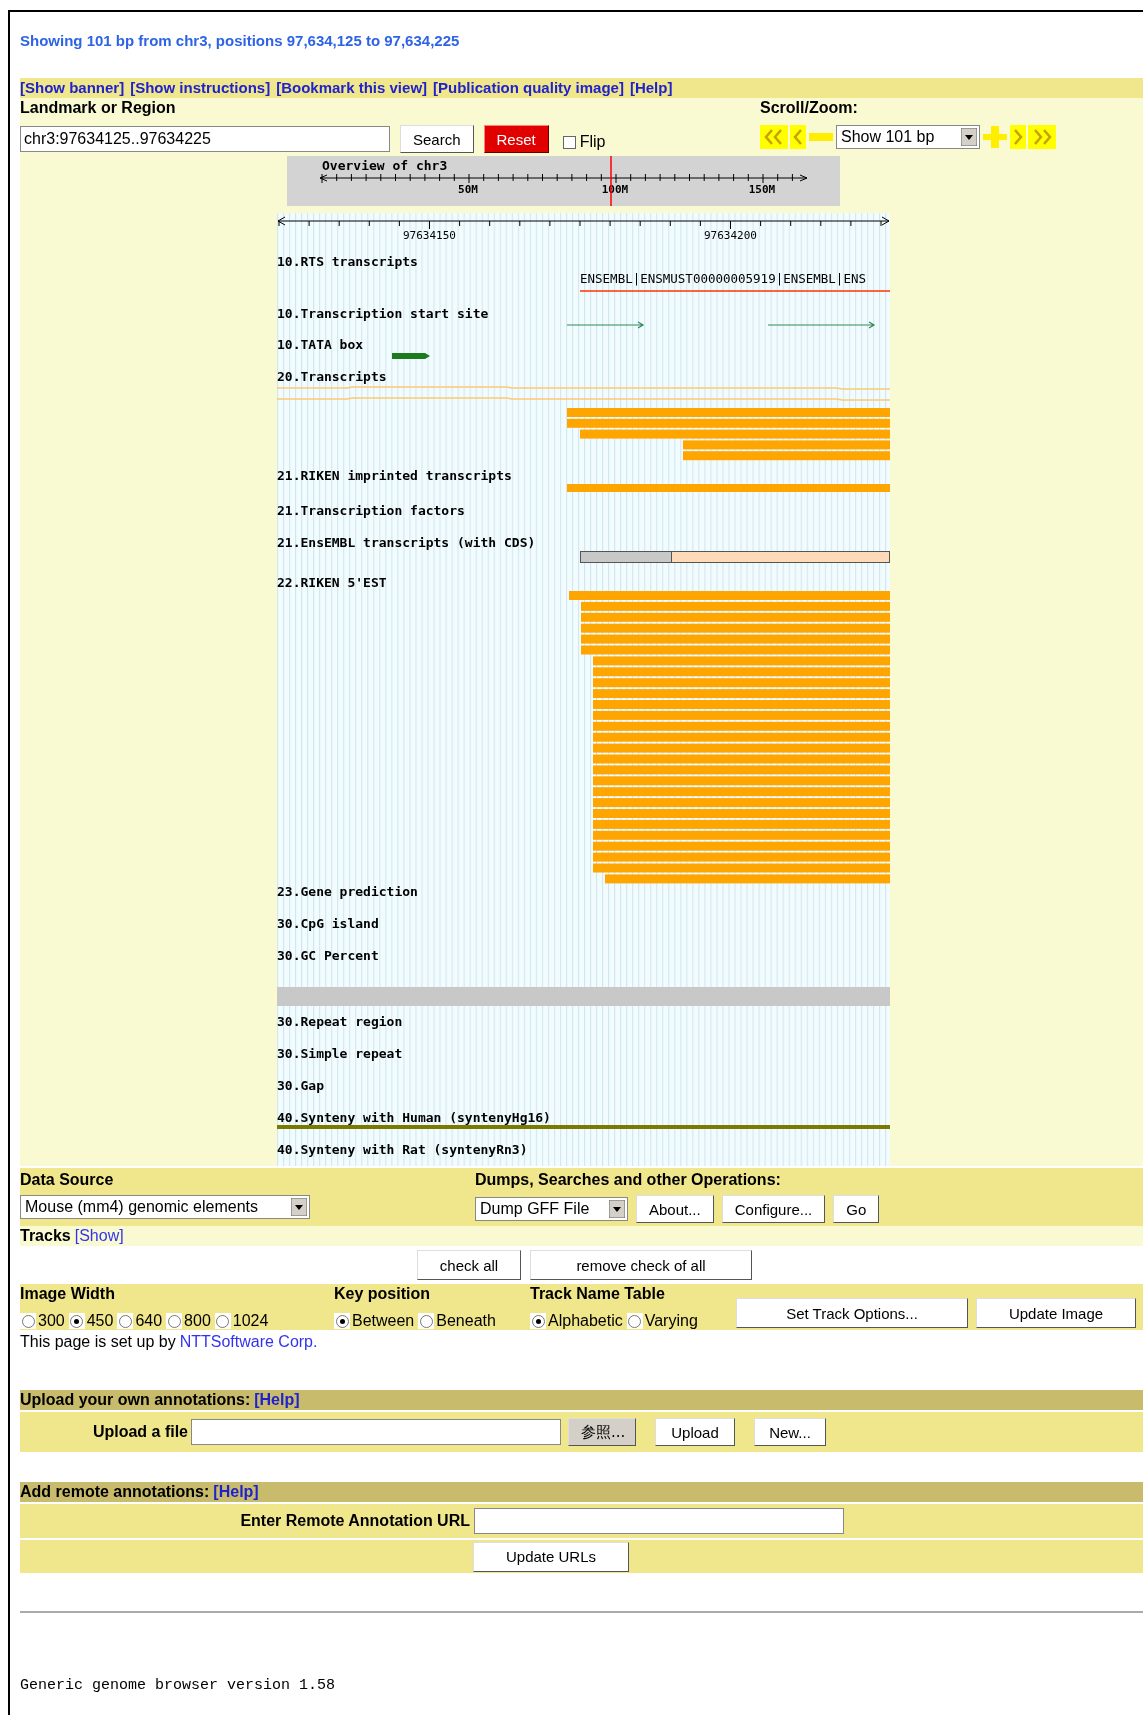  What do you see at coordinates (248, 1342) in the screenshot?
I see `credit-link: NTTSoftware Corp.` at bounding box center [248, 1342].